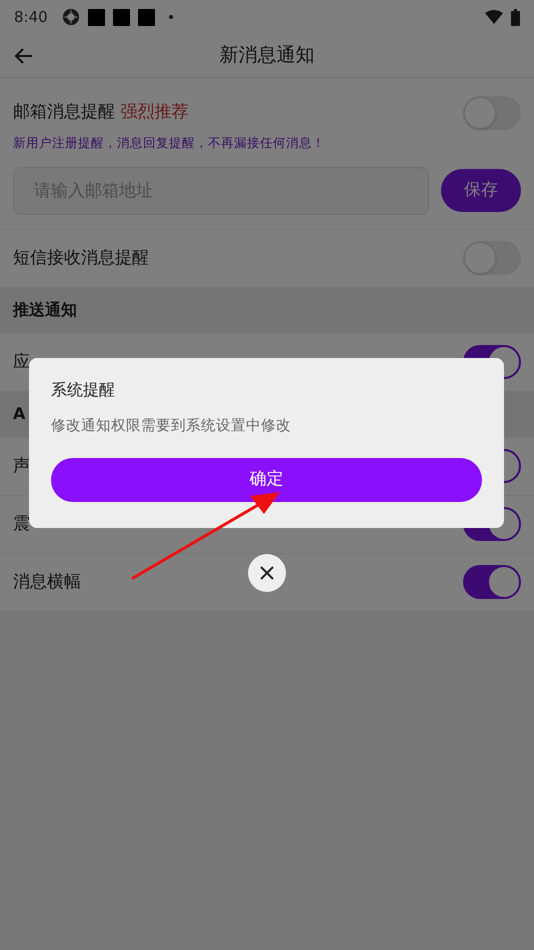  Describe the element at coordinates (267, 573) in the screenshot. I see `close-icon` at that location.